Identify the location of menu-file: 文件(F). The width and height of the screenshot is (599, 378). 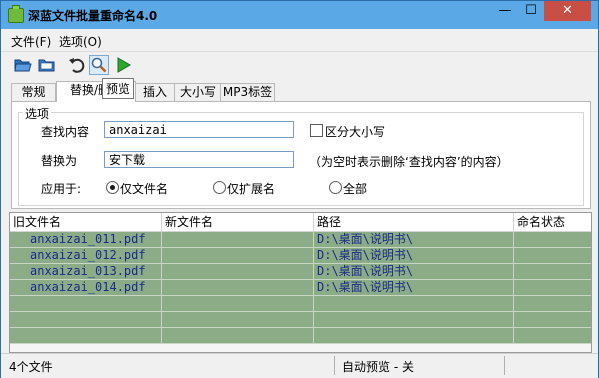
(31, 41).